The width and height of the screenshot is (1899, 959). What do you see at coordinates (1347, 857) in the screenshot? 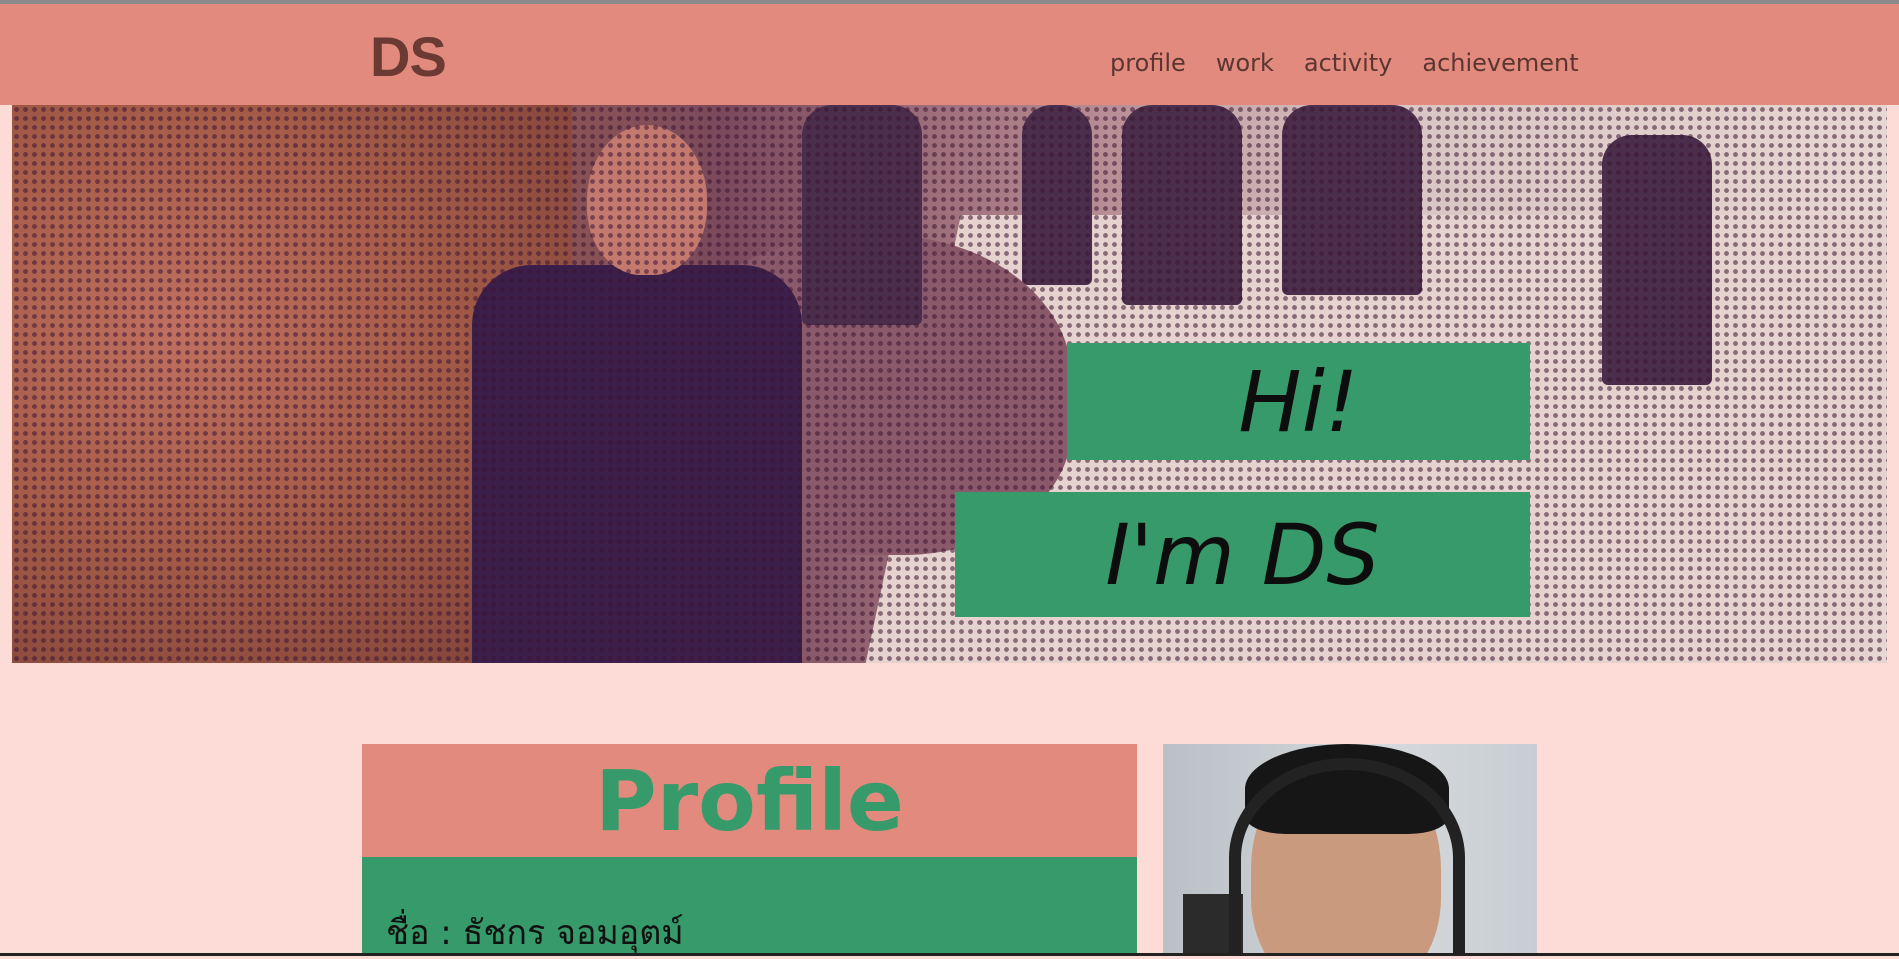
I see `headset-icon` at bounding box center [1347, 857].